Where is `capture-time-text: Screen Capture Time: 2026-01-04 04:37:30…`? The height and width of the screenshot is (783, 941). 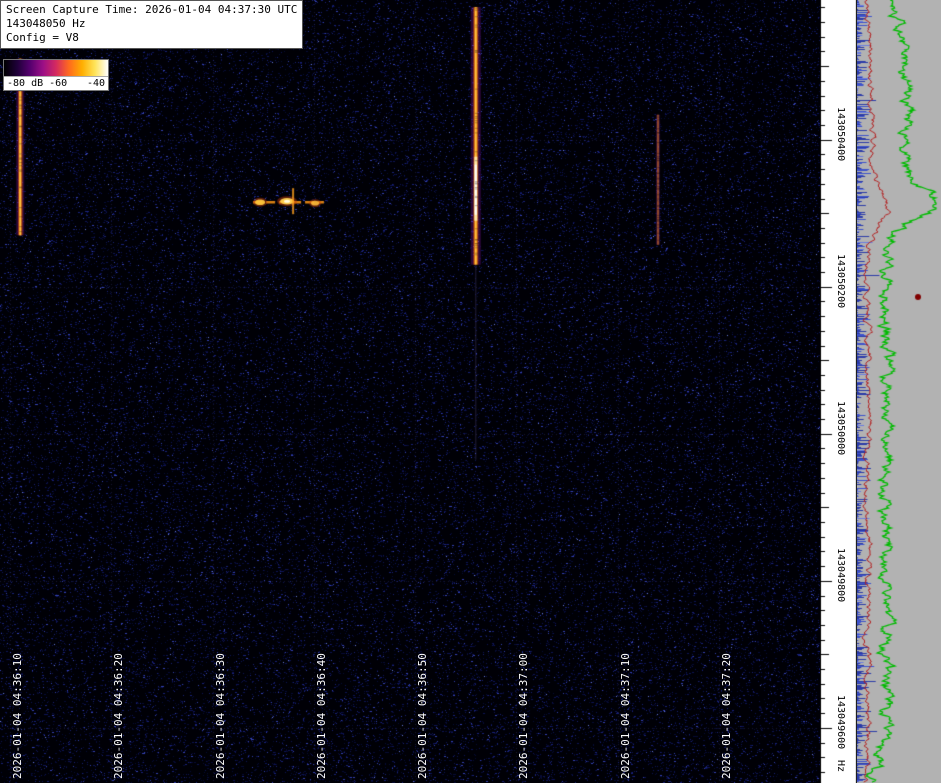 capture-time-text: Screen Capture Time: 2026-01-04 04:37:30… is located at coordinates (152, 9).